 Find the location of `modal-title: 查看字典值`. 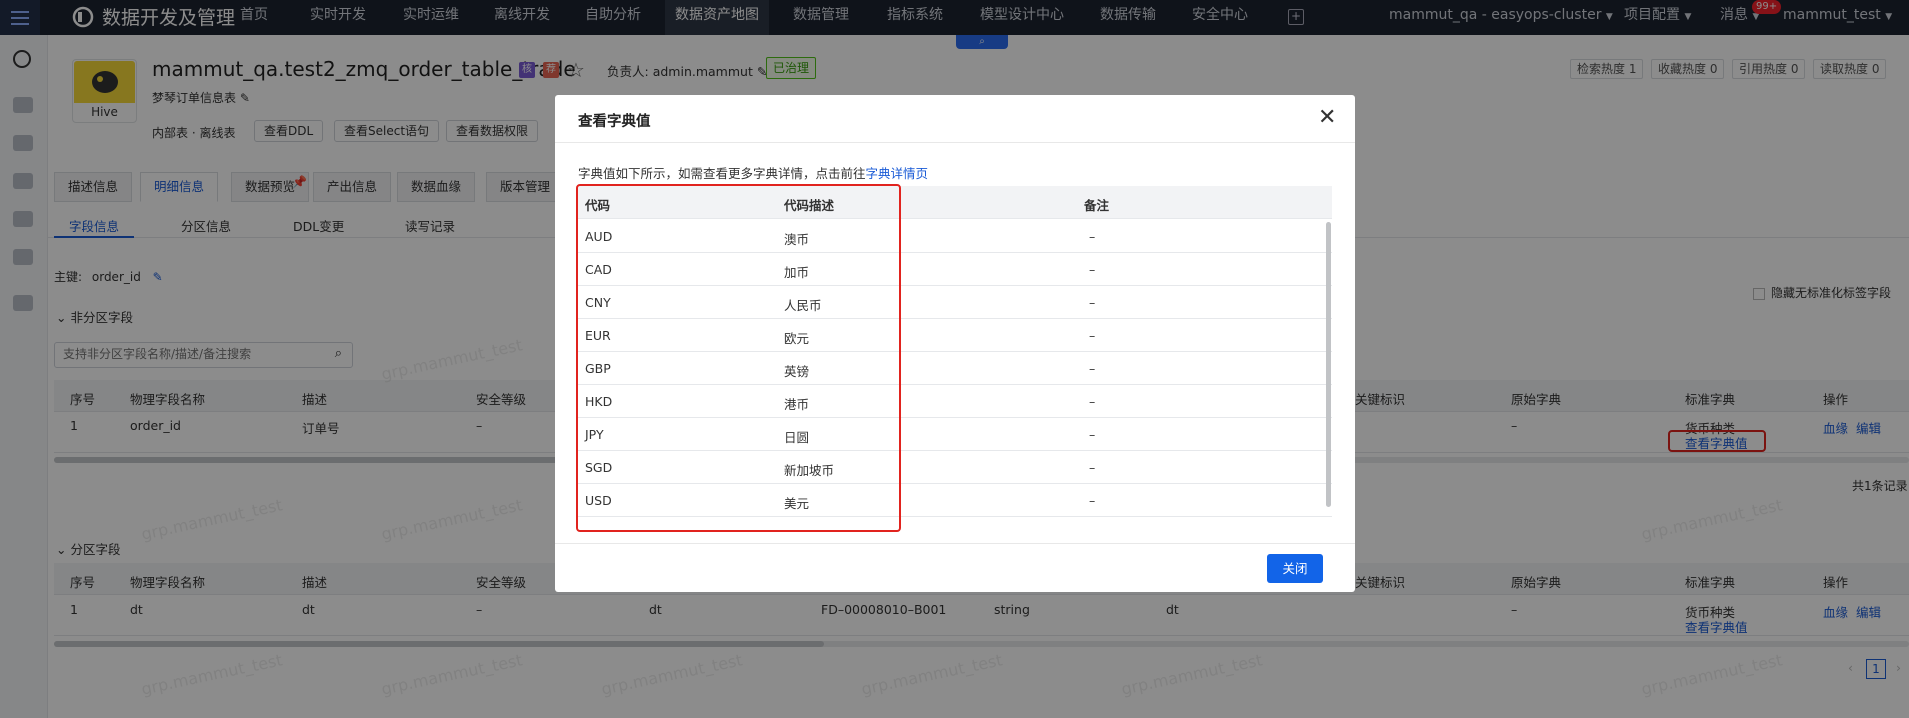

modal-title: 查看字典值 is located at coordinates (614, 122).